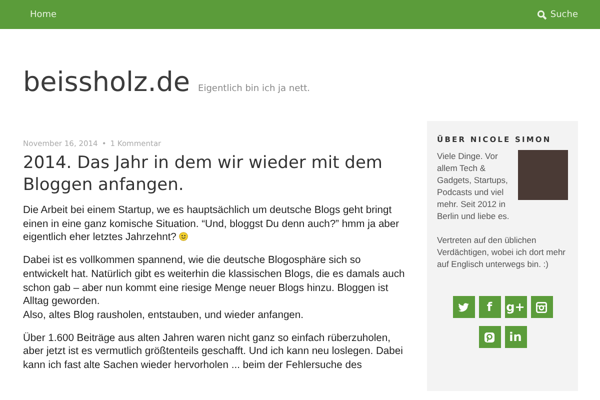 This screenshot has width=600, height=400. I want to click on bio-note: Vertreten auf den üblichen Verdächtigen, wobei ich dort mehr auf Englisch unterwegs bin. :), so click(502, 252).